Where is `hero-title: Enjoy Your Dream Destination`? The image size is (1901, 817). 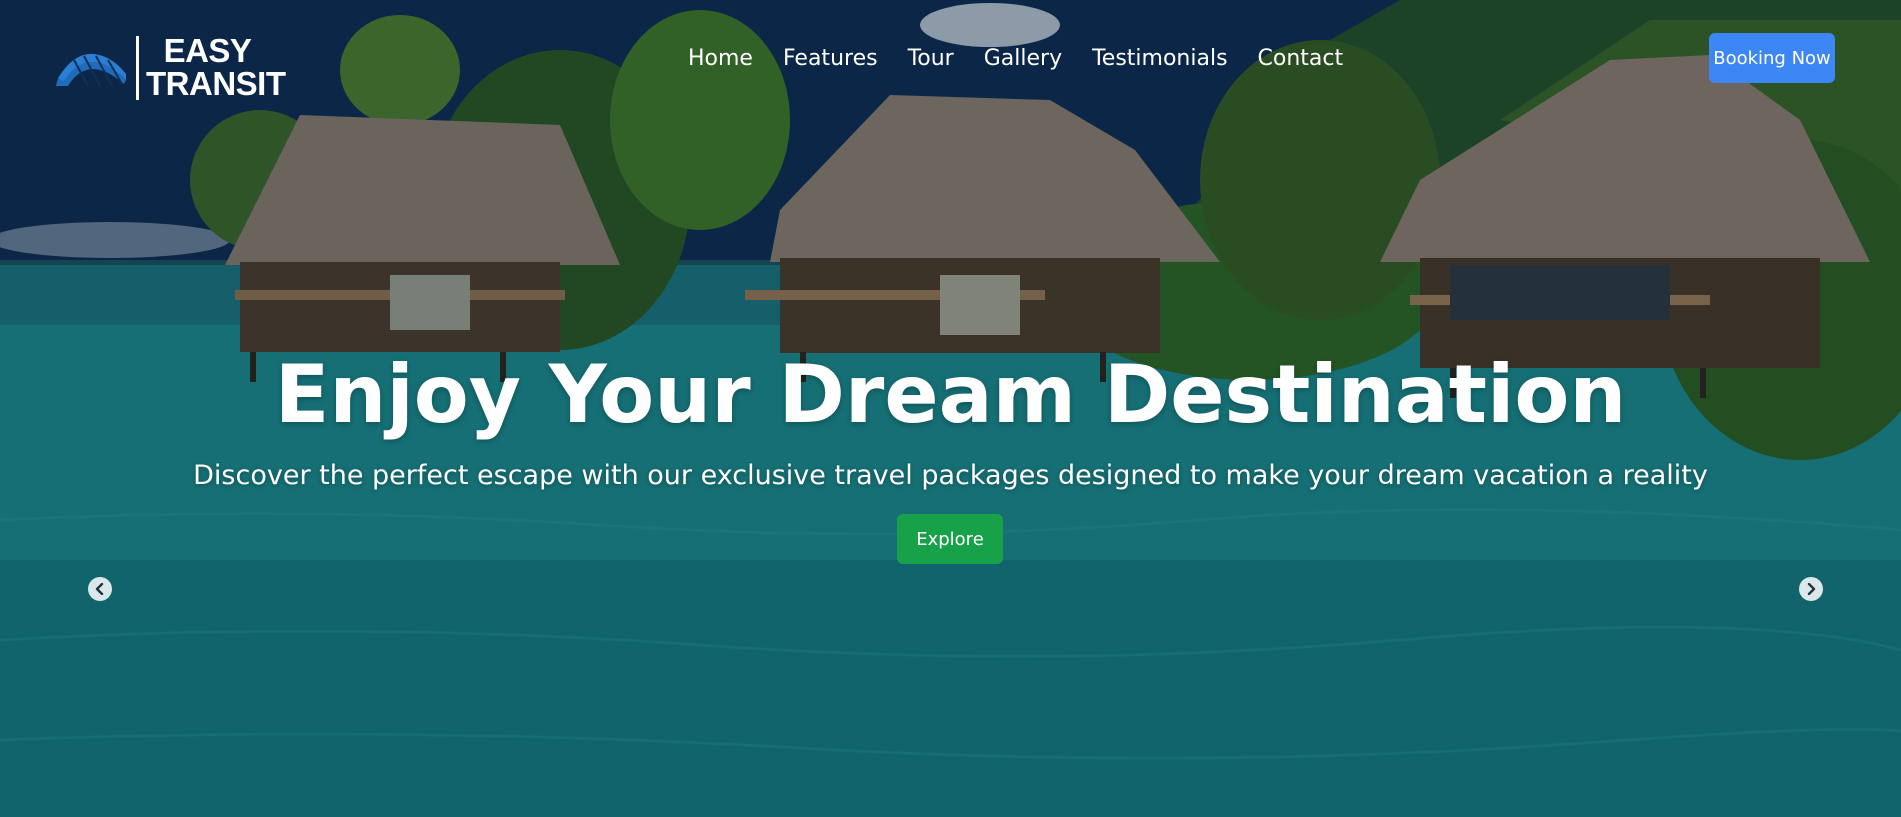
hero-title: Enjoy Your Dream Destination is located at coordinates (950, 394).